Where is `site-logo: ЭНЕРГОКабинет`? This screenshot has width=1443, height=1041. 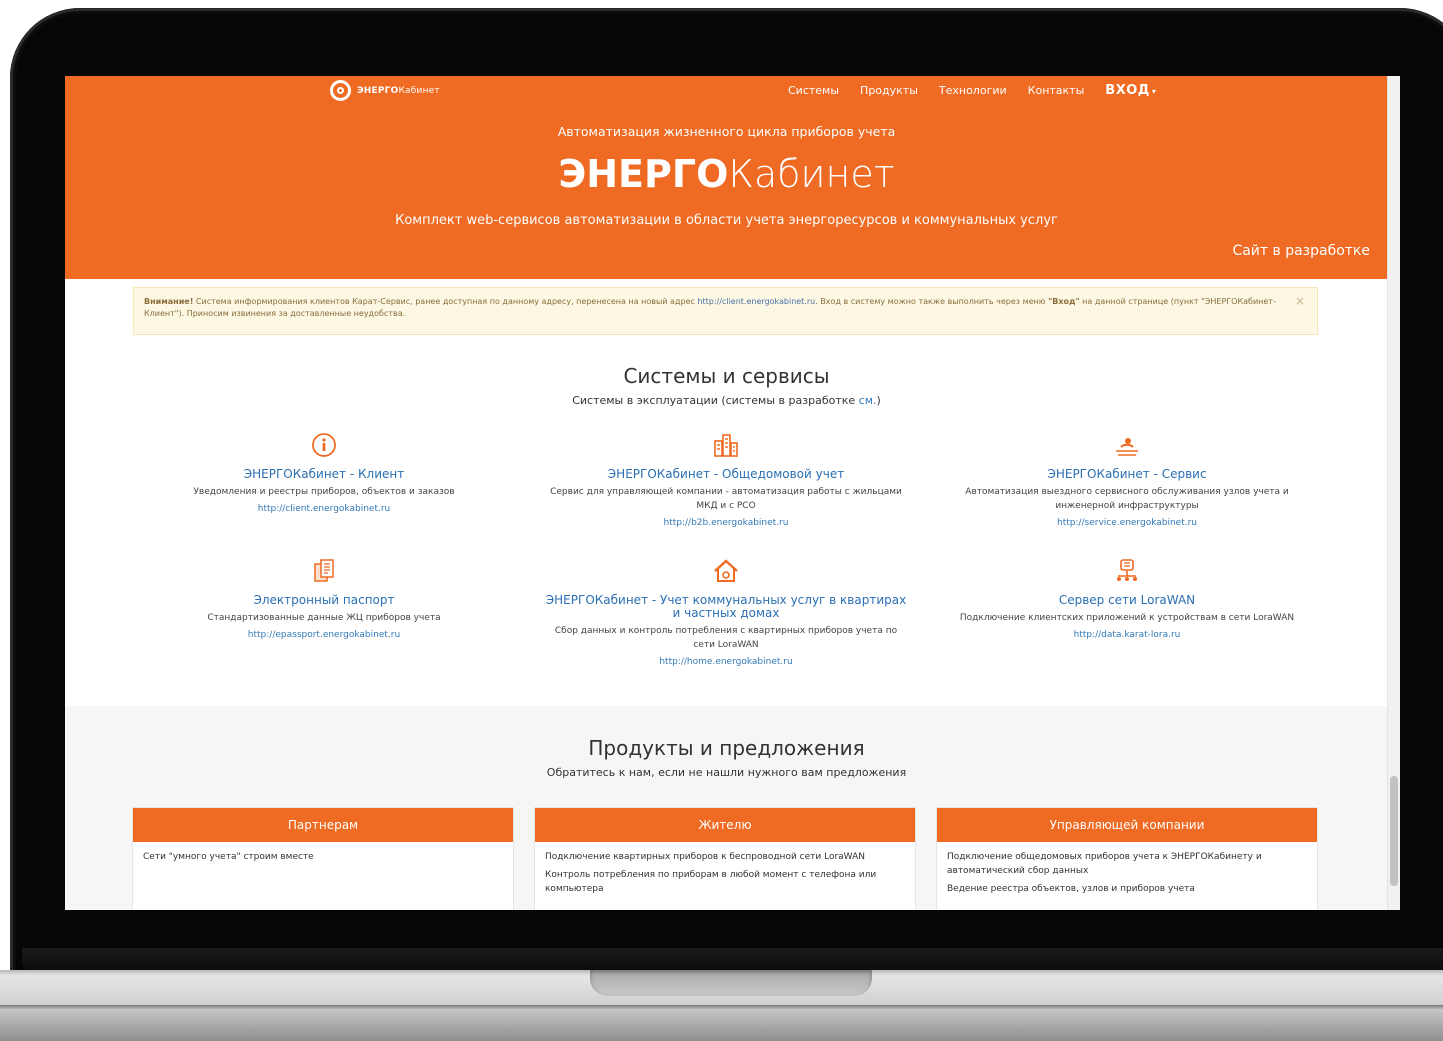
site-logo: ЭНЕРГОКабинет is located at coordinates (385, 90).